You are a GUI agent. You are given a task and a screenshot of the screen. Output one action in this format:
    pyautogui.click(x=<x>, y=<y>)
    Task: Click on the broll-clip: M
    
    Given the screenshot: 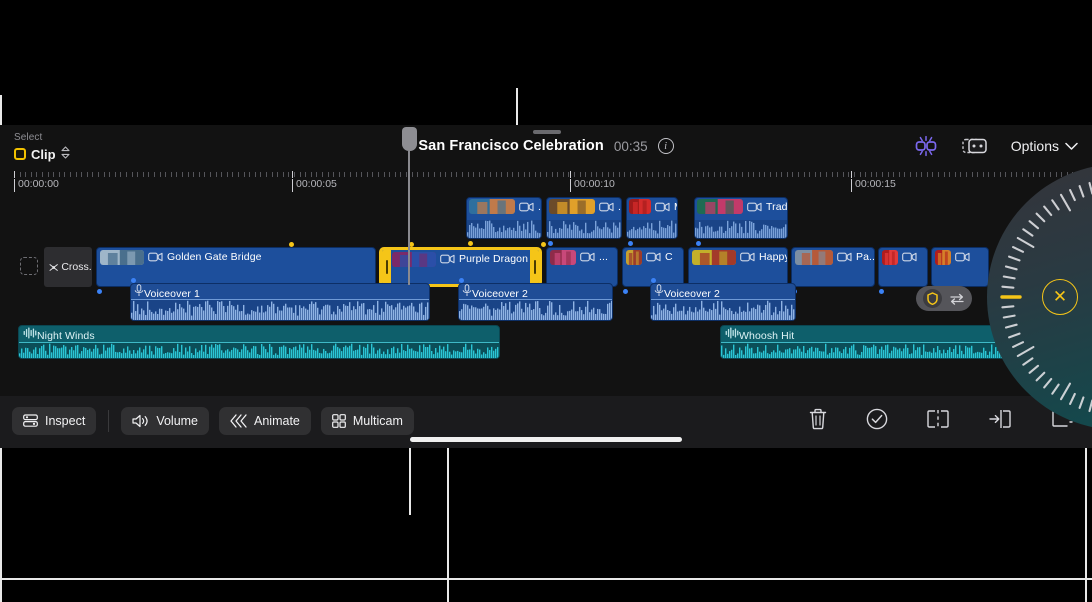 What is the action you would take?
    pyautogui.click(x=652, y=218)
    